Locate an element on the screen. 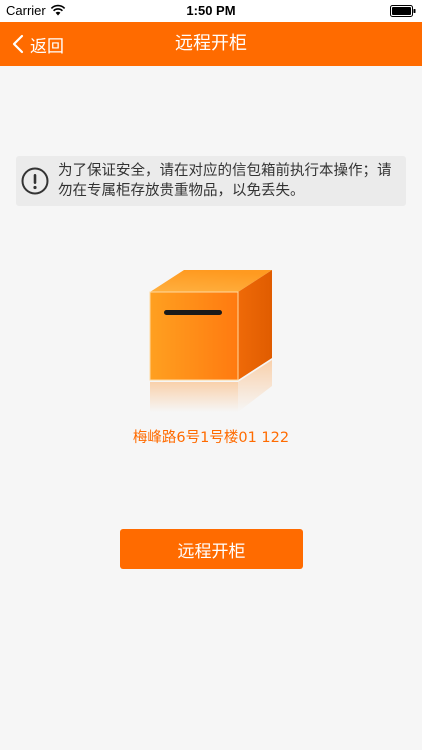 This screenshot has height=750, width=422. page-title: 远程开柜 is located at coordinates (211, 43).